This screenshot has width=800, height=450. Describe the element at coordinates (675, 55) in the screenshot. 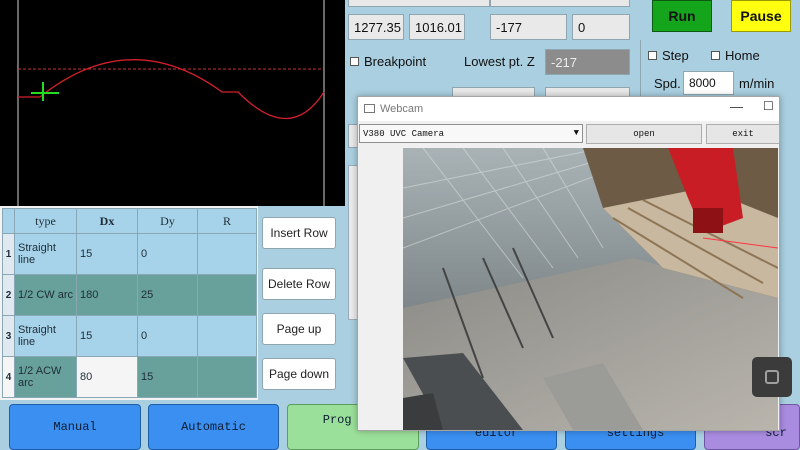

I see `step-label: Step` at that location.